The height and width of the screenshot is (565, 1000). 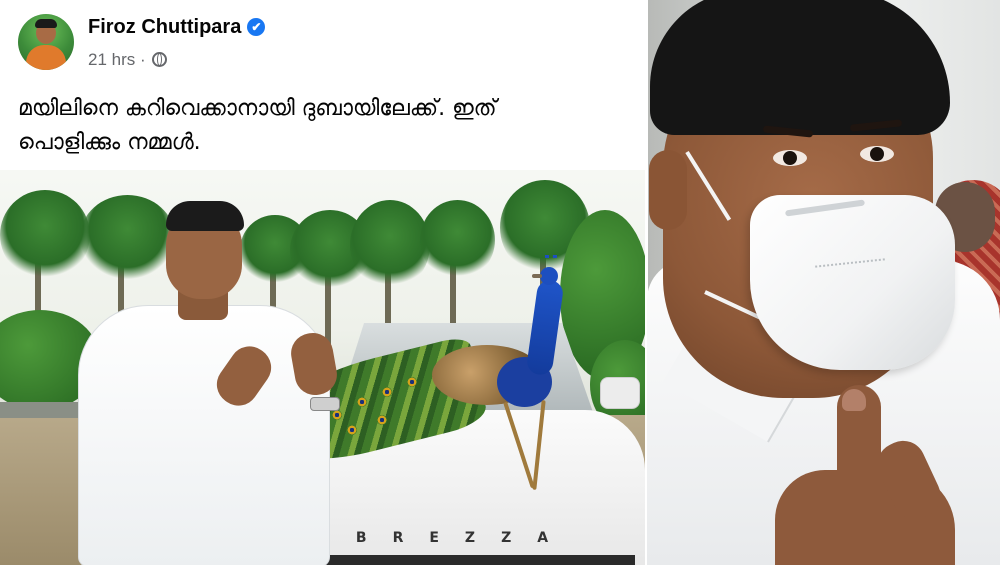 I want to click on fingernail, so click(x=854, y=400).